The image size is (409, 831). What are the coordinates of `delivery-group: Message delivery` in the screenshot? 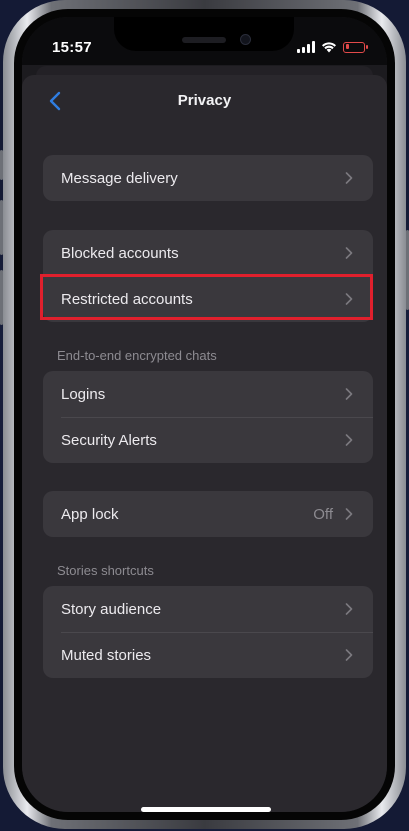 It's located at (208, 178).